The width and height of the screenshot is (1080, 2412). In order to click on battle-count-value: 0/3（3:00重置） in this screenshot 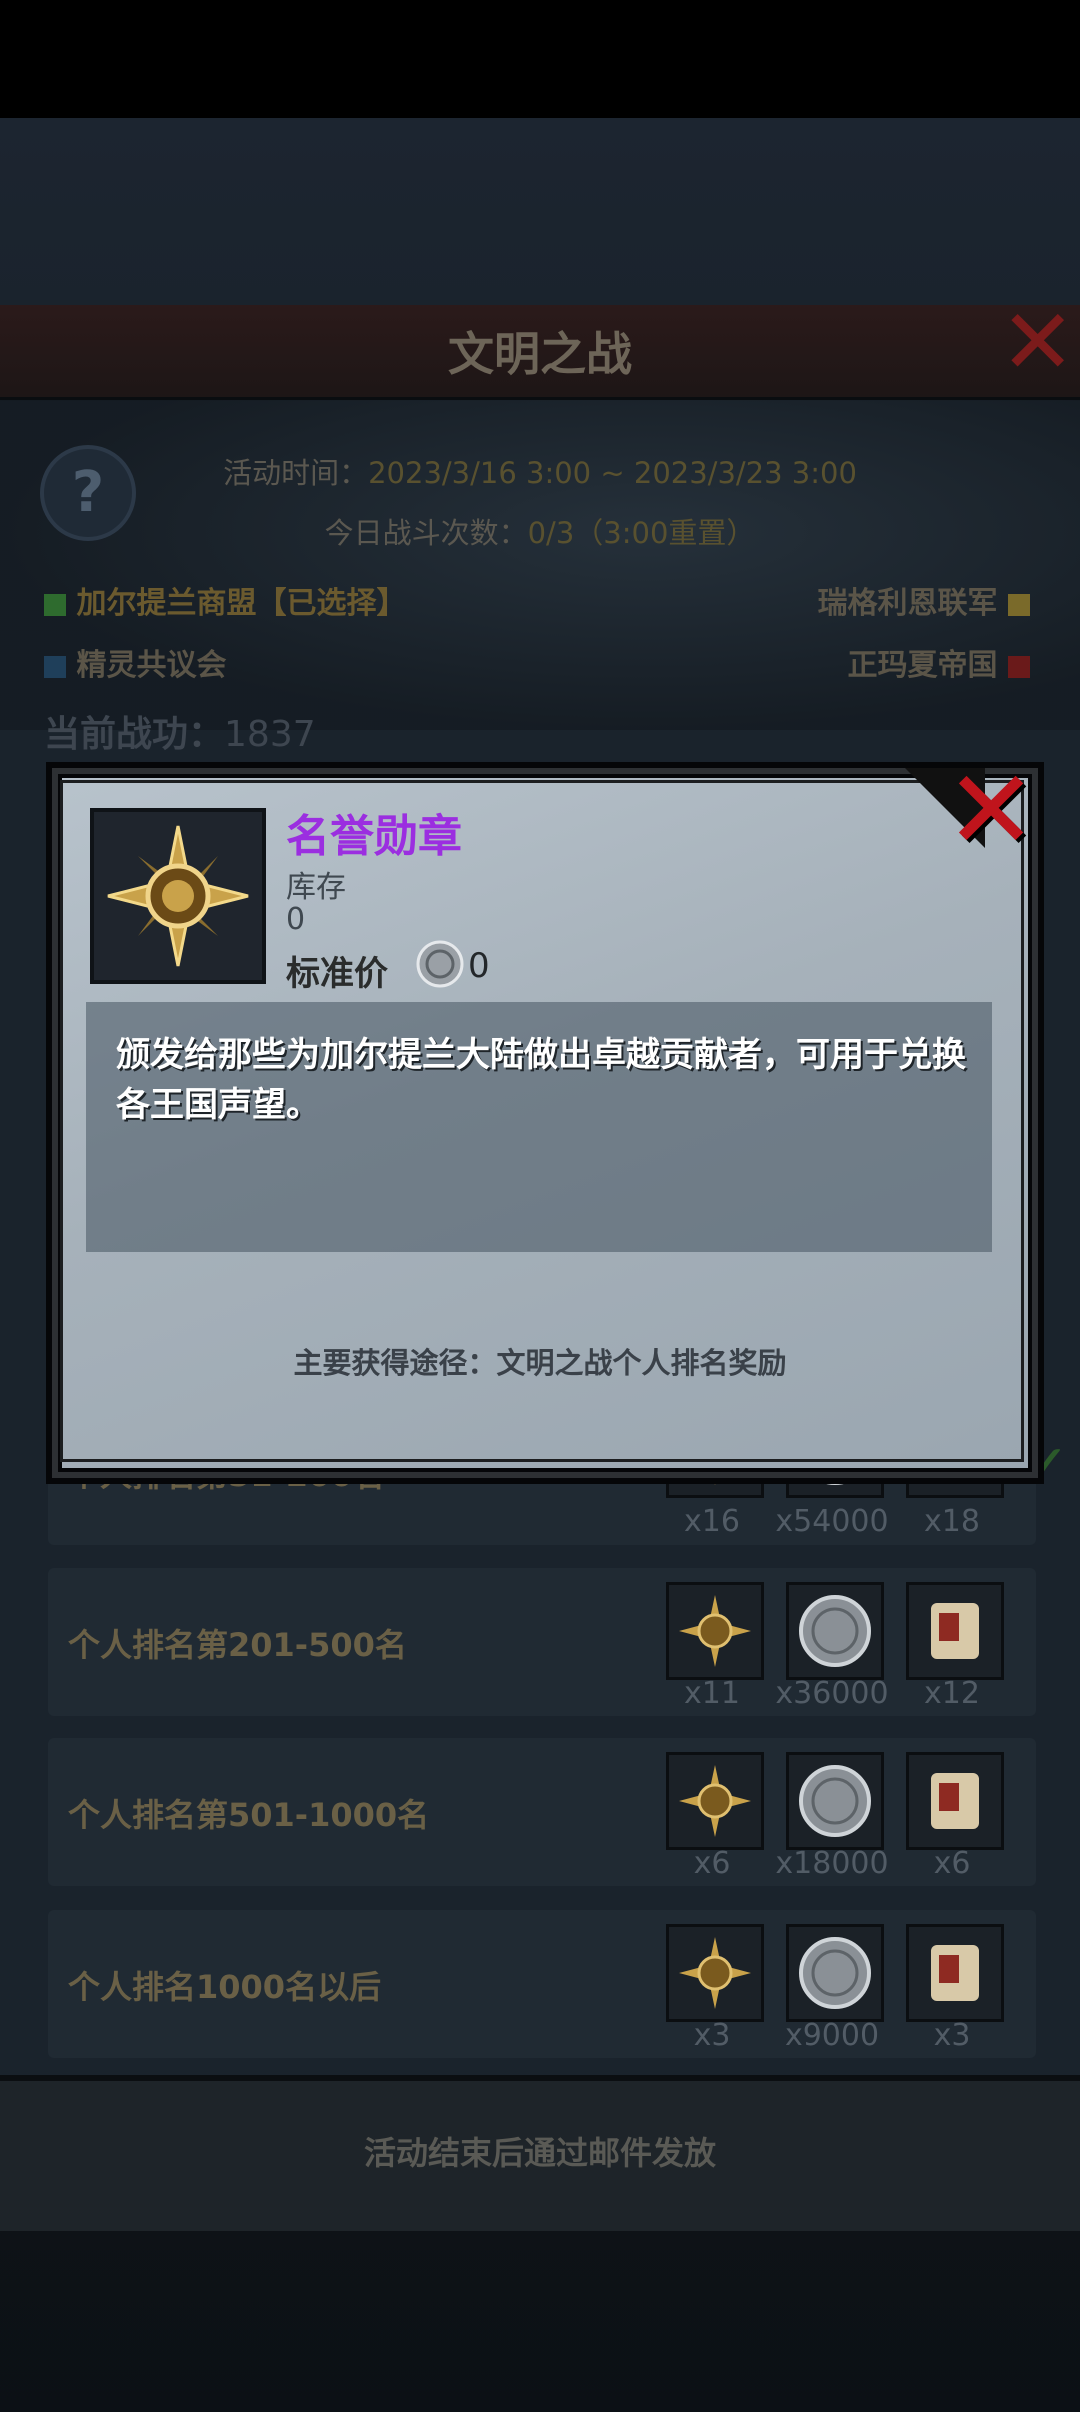, I will do `click(641, 533)`.